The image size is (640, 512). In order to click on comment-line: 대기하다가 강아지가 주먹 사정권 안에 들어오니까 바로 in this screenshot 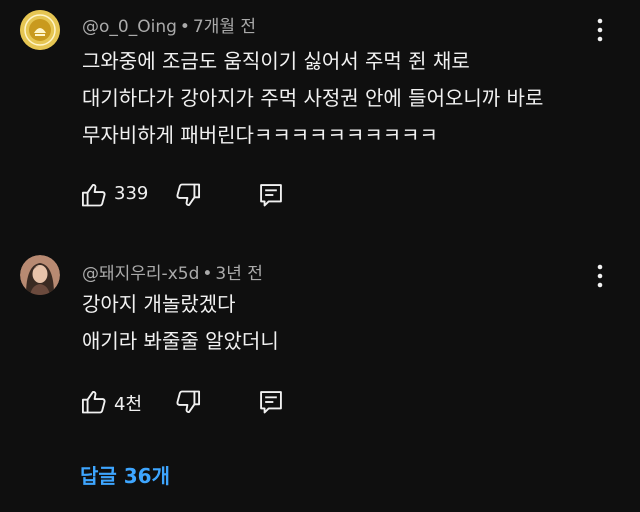, I will do `click(313, 98)`.